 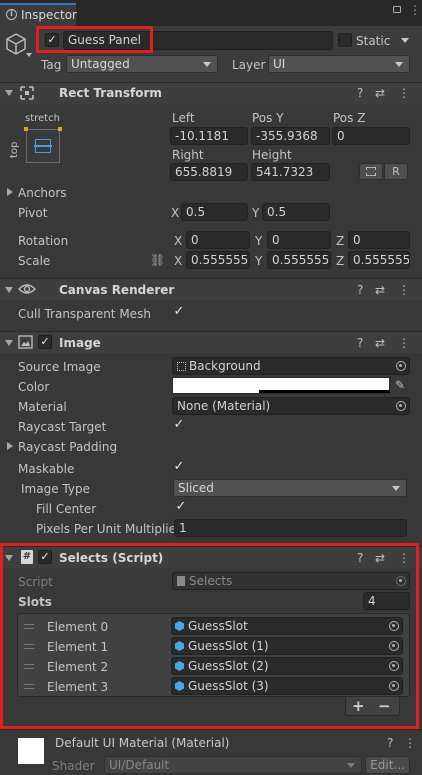 I want to click on material-title: Default UI Material (Material), so click(x=142, y=743).